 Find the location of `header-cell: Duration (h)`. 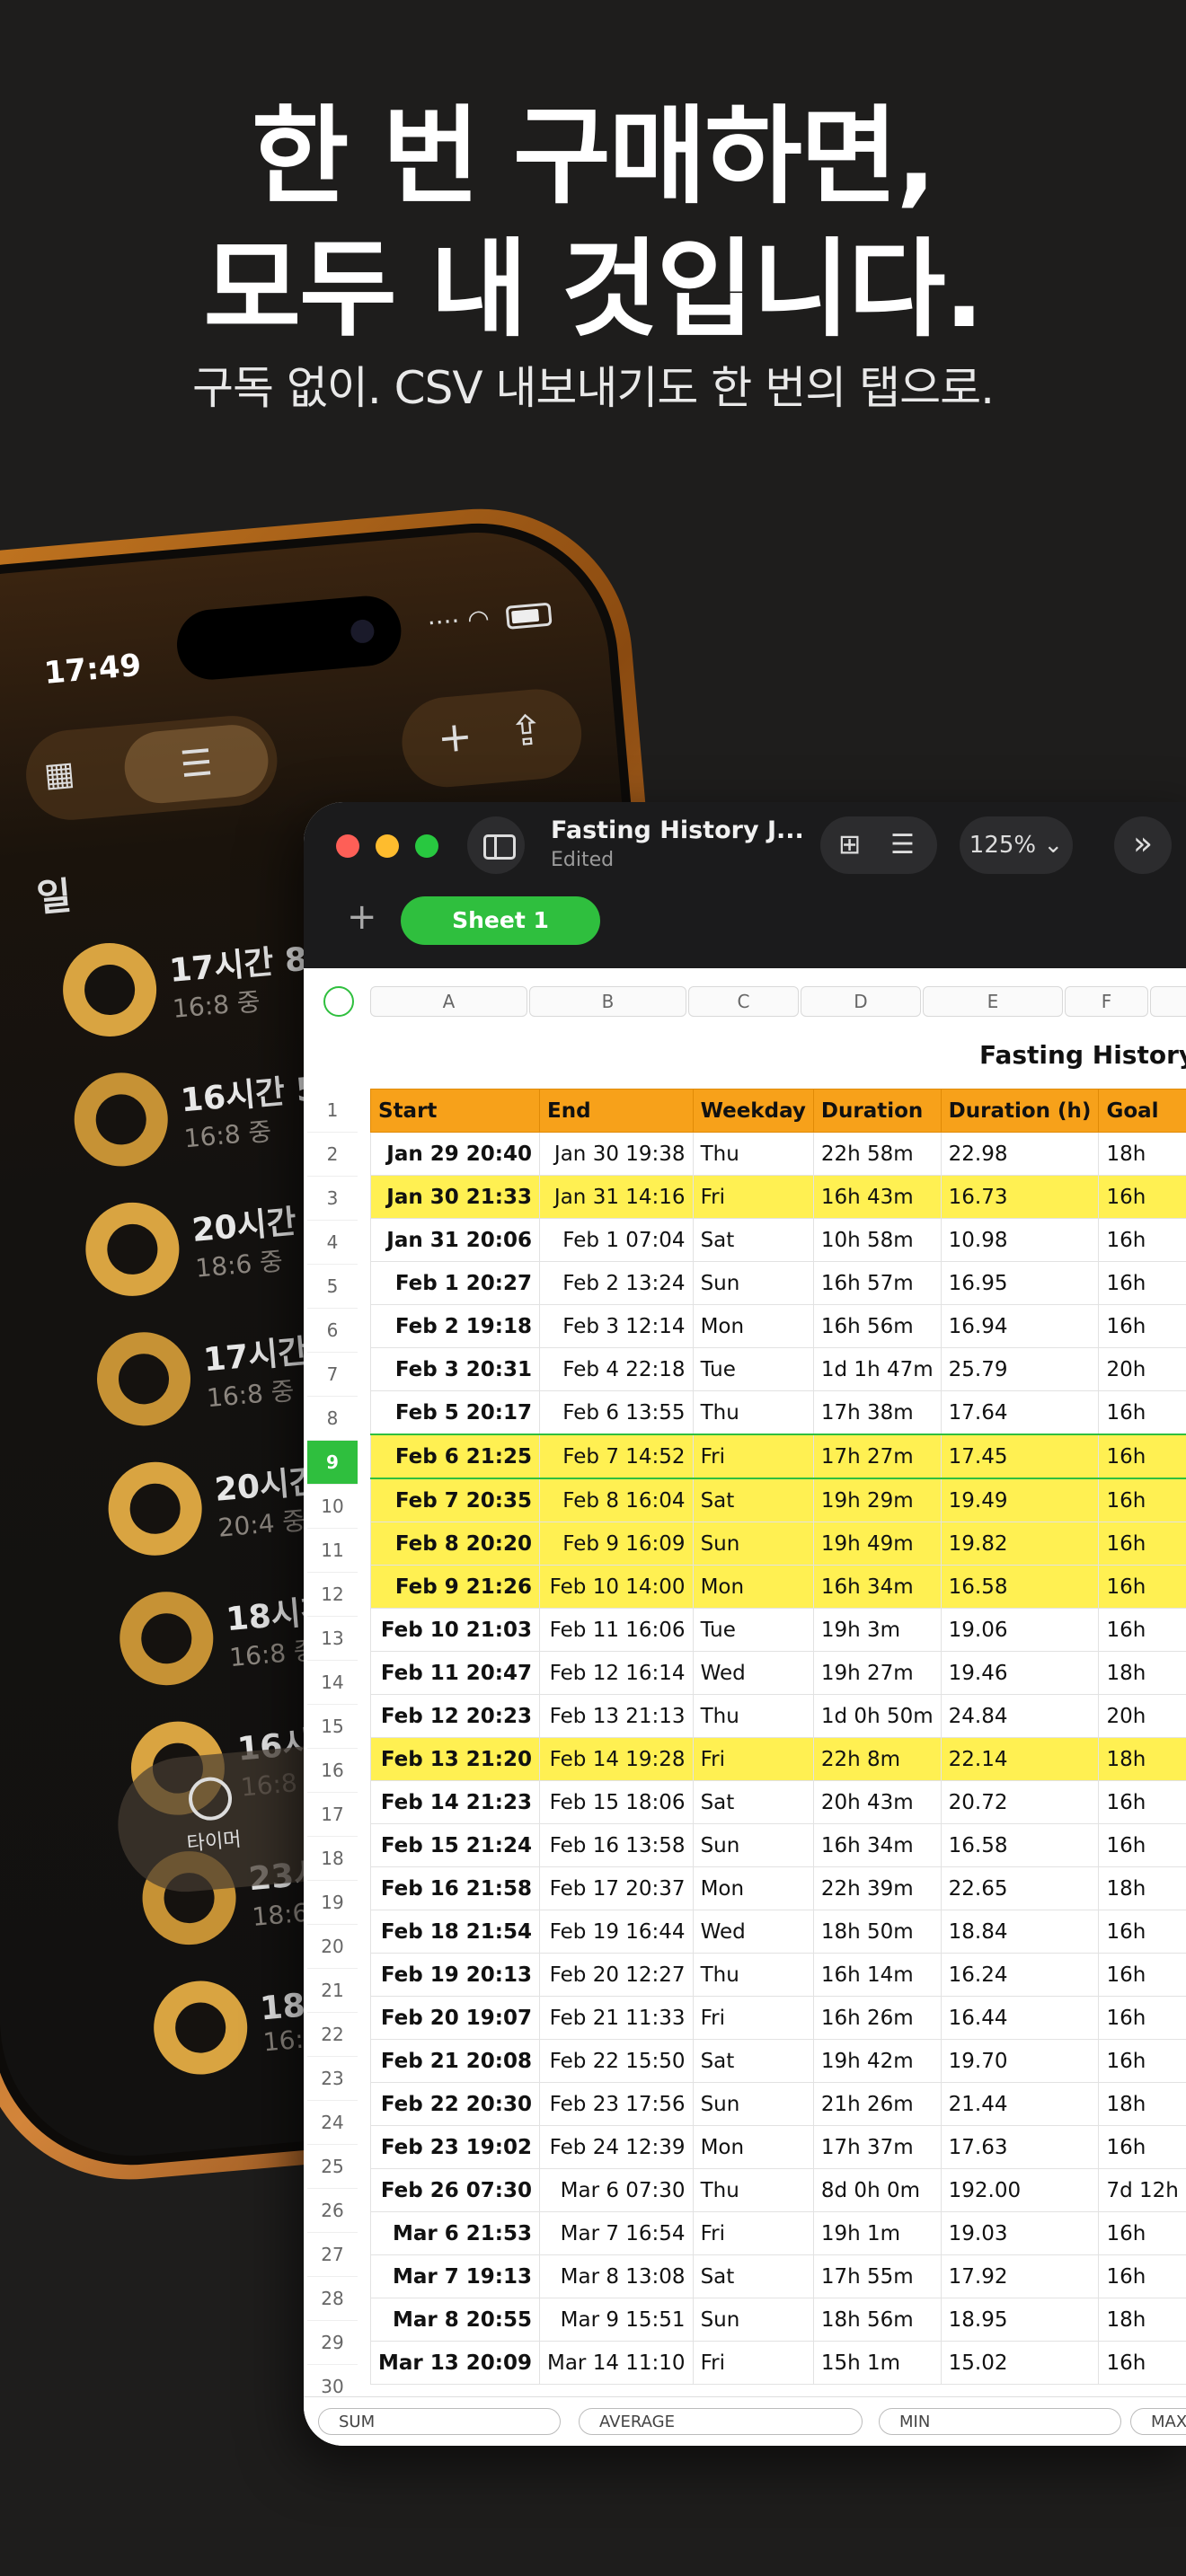

header-cell: Duration (h) is located at coordinates (1020, 1111).